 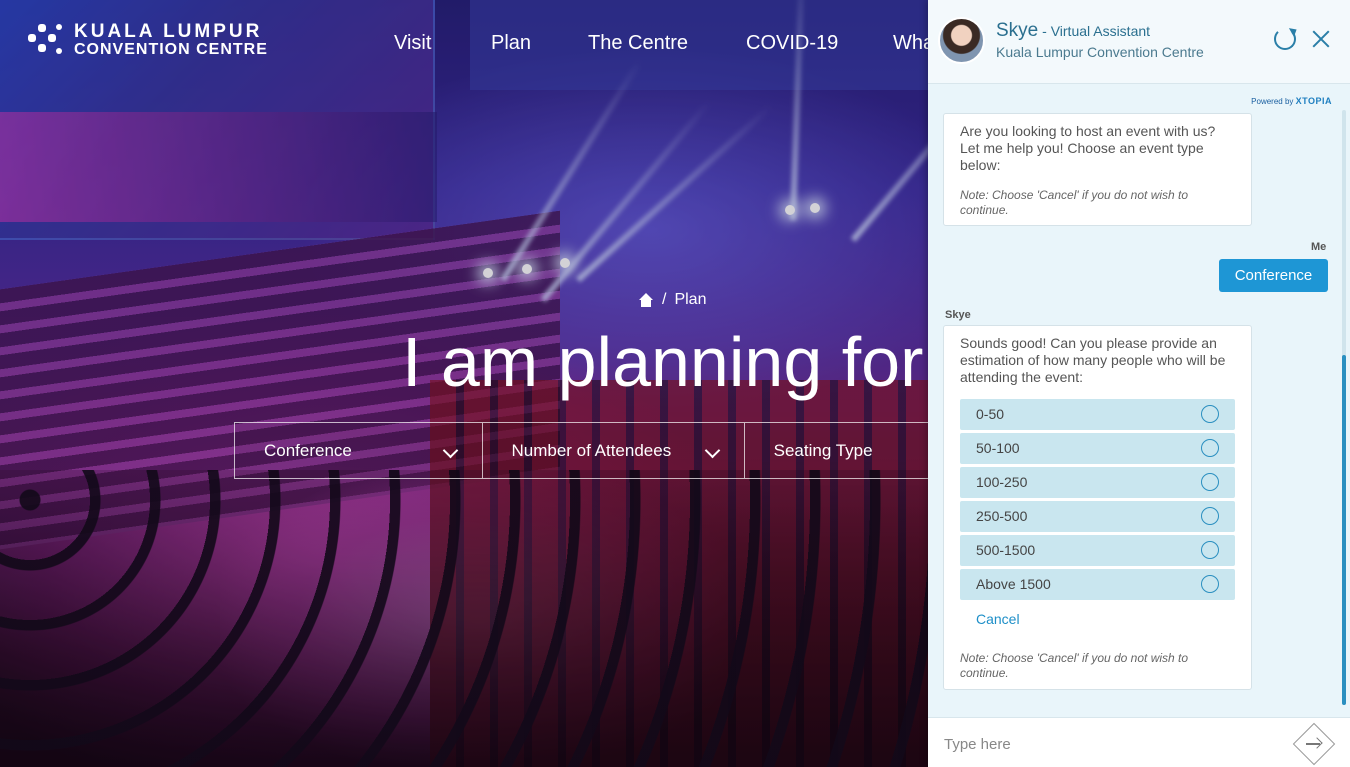 What do you see at coordinates (646, 300) in the screenshot?
I see `home-icon` at bounding box center [646, 300].